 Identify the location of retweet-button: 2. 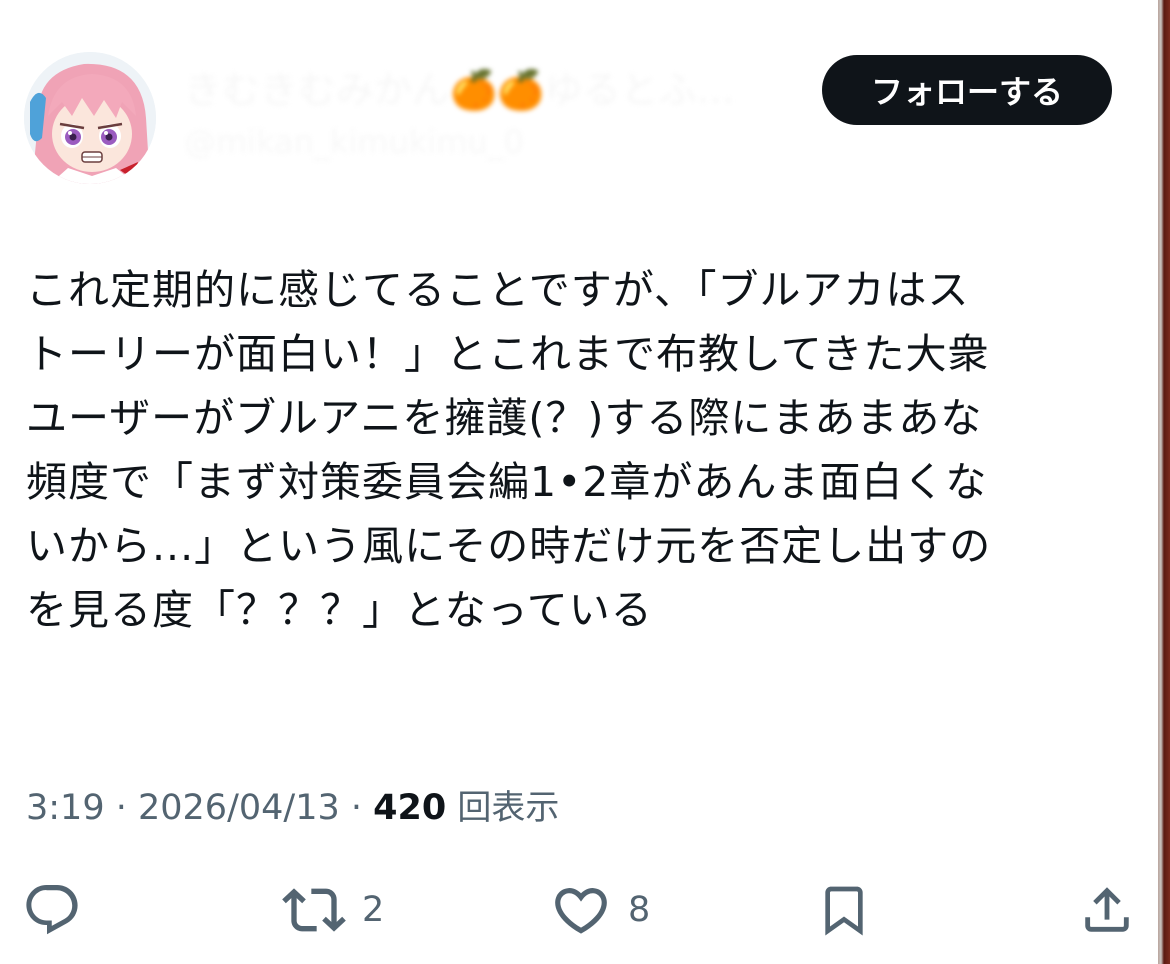
(333, 910).